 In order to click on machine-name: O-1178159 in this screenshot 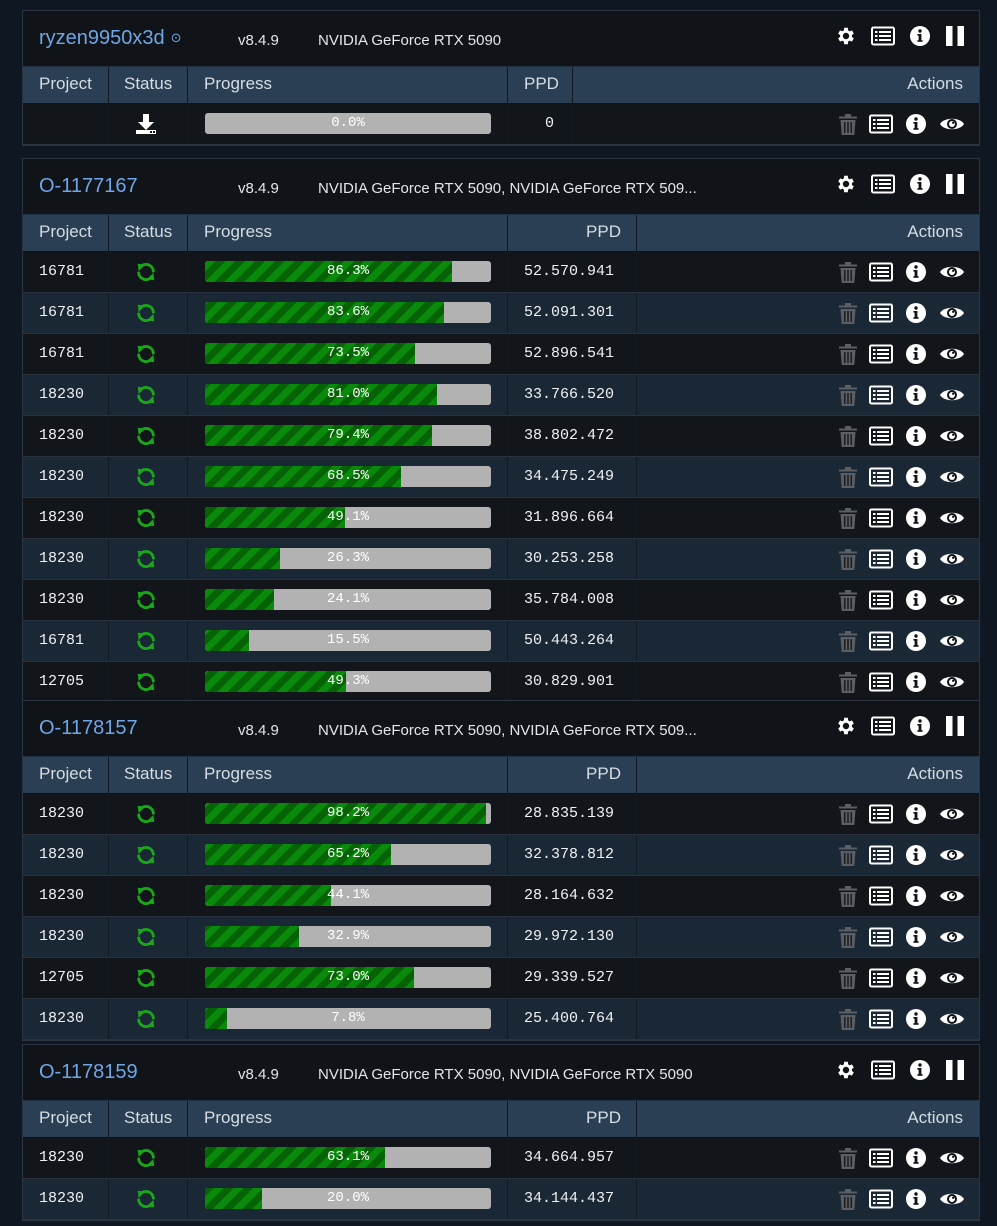, I will do `click(88, 1072)`.